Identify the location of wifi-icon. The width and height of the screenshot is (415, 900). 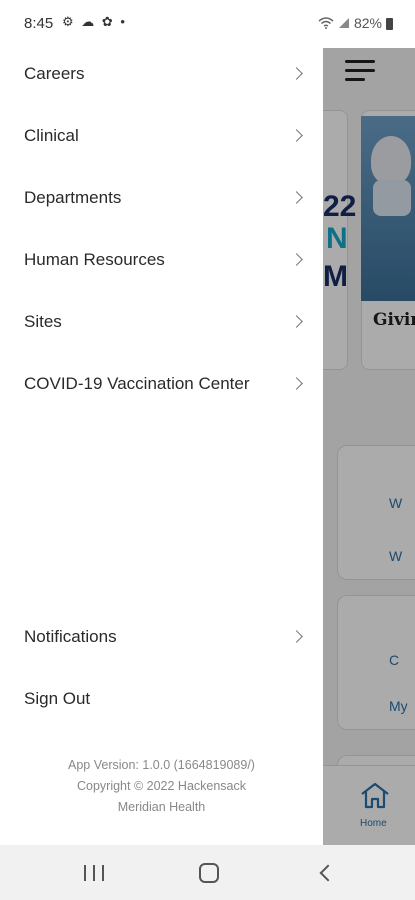
(326, 23).